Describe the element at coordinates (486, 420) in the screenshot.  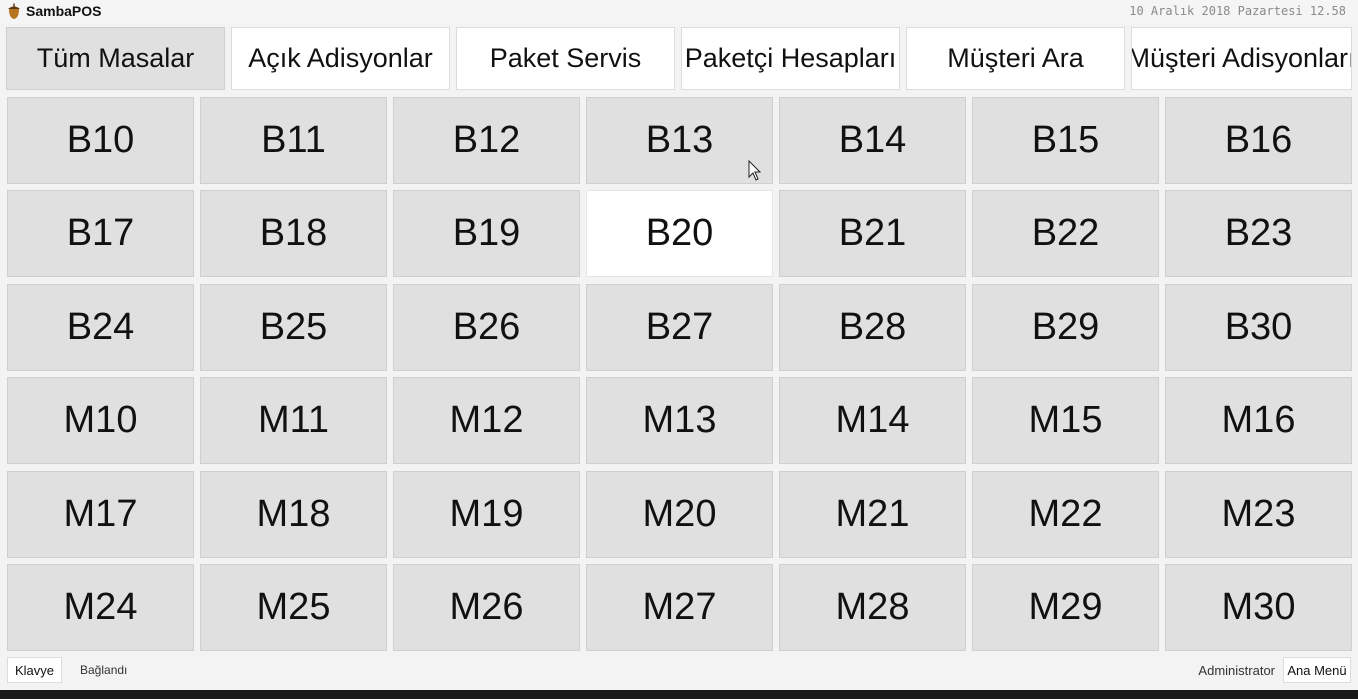
I see `table-button-m12: M12` at that location.